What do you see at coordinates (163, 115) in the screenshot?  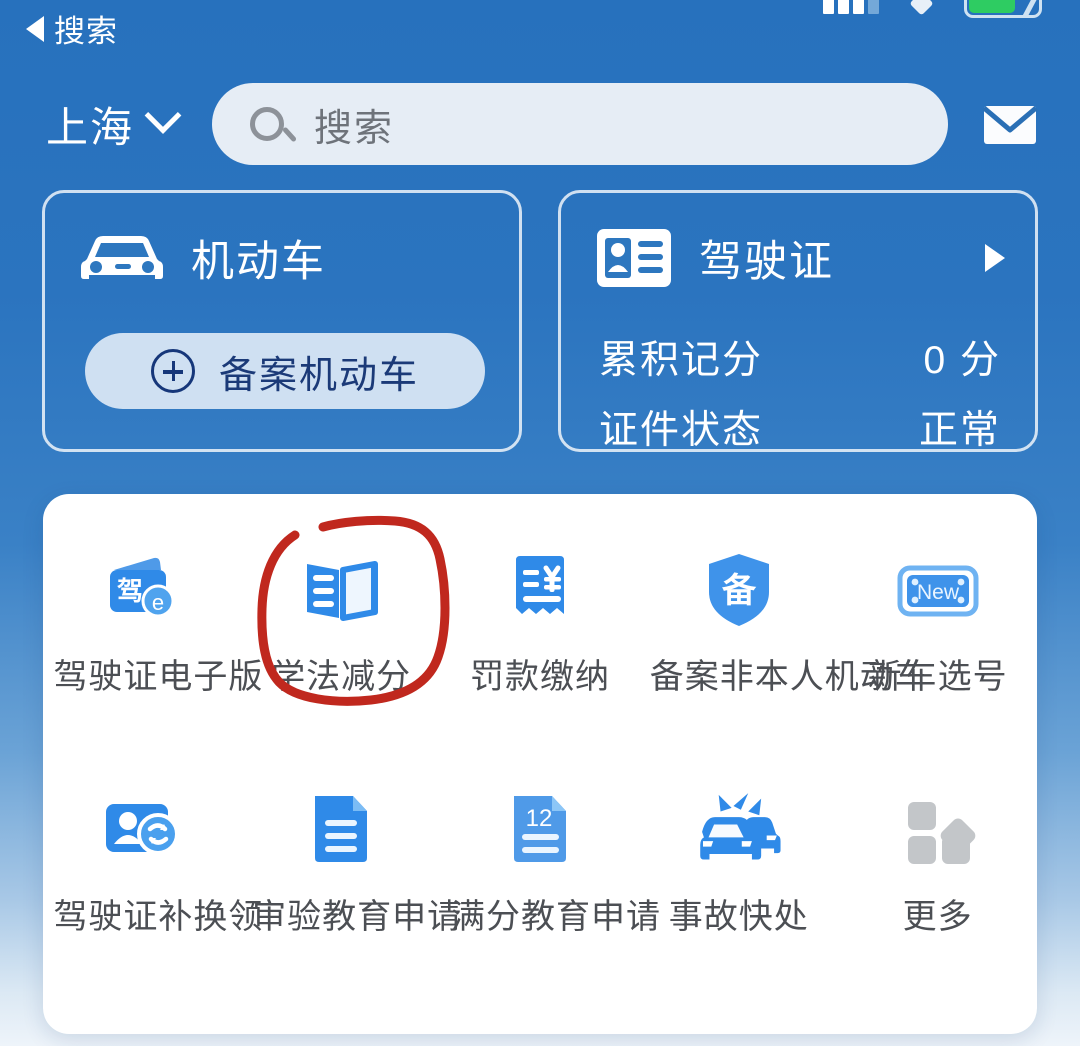 I see `chevron-down-icon` at bounding box center [163, 115].